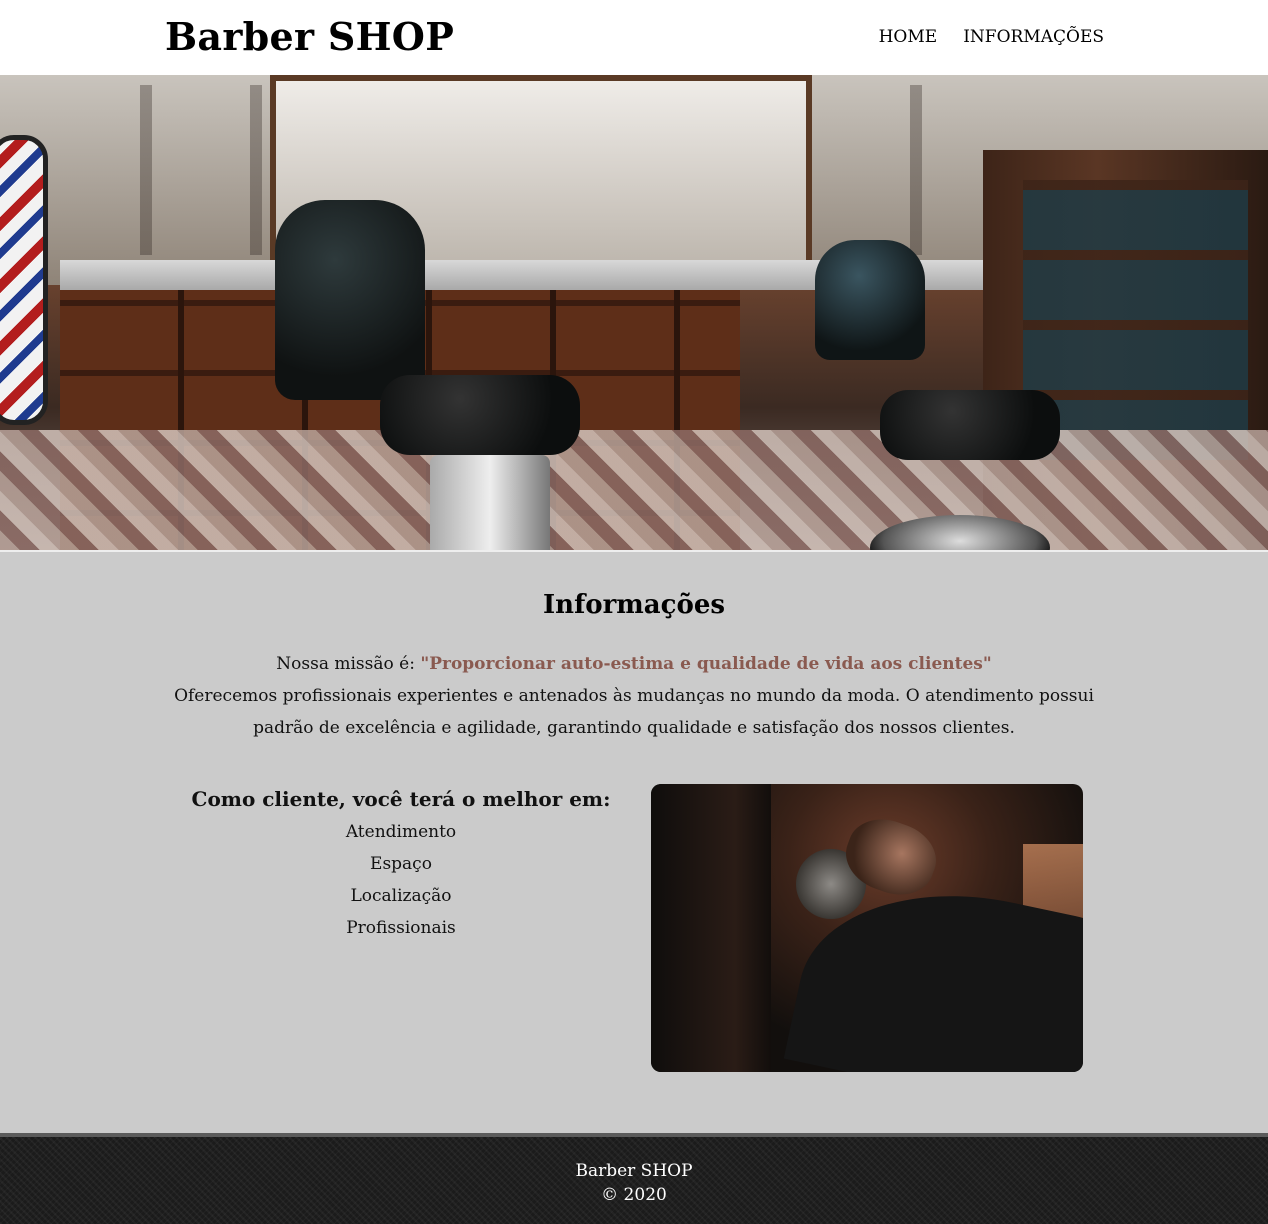  What do you see at coordinates (634, 1195) in the screenshot?
I see `footer-copyright: © 2020` at bounding box center [634, 1195].